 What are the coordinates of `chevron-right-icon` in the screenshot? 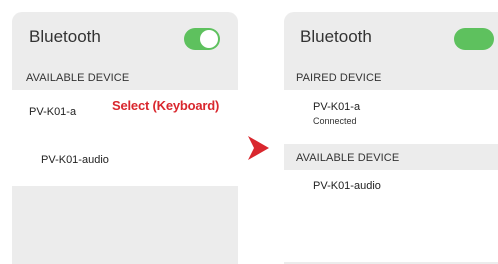 It's located at (258, 148).